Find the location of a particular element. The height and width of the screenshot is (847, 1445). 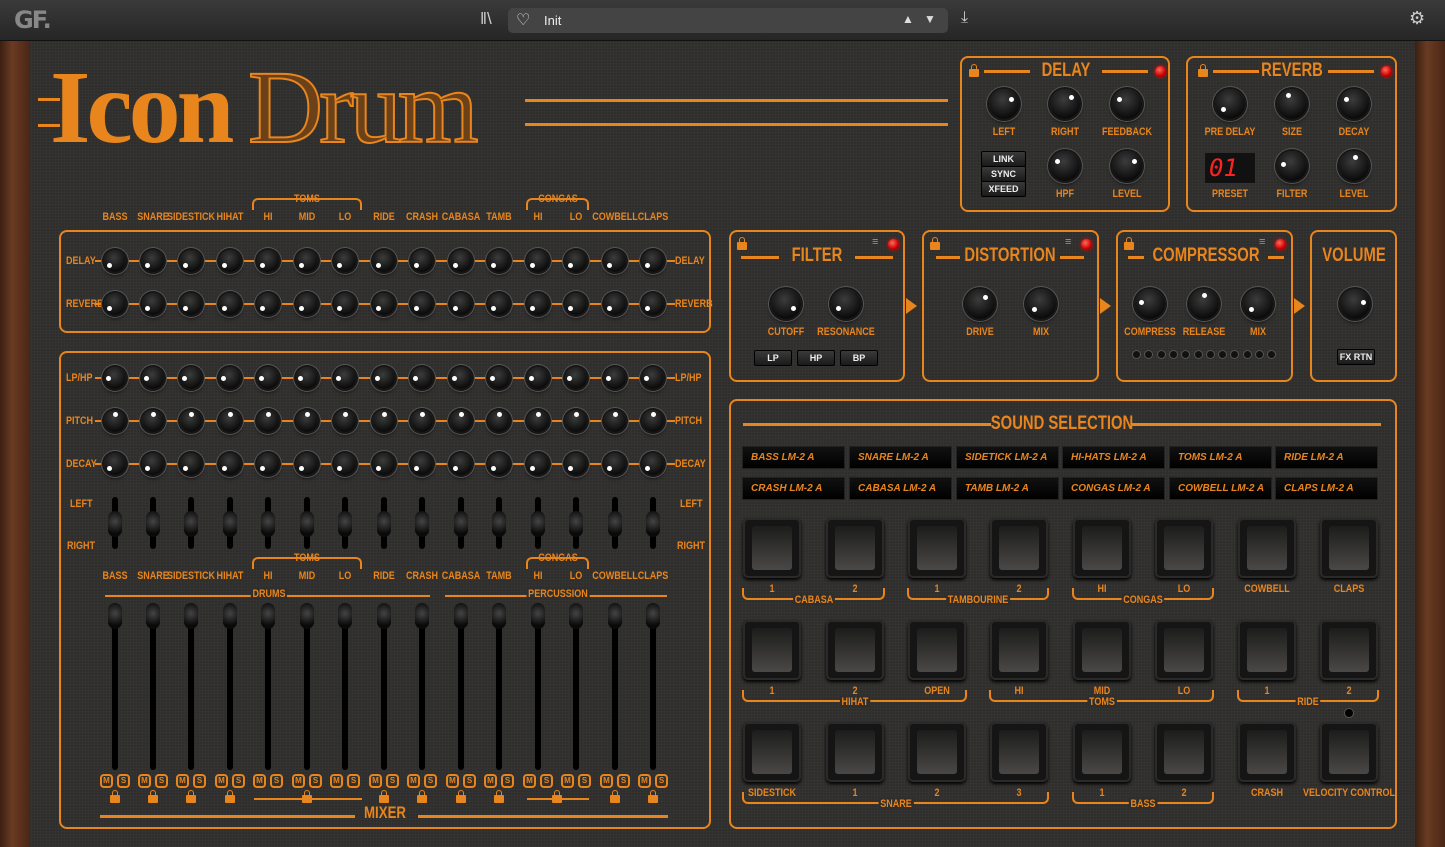

link-button: LINK is located at coordinates (1003, 159).